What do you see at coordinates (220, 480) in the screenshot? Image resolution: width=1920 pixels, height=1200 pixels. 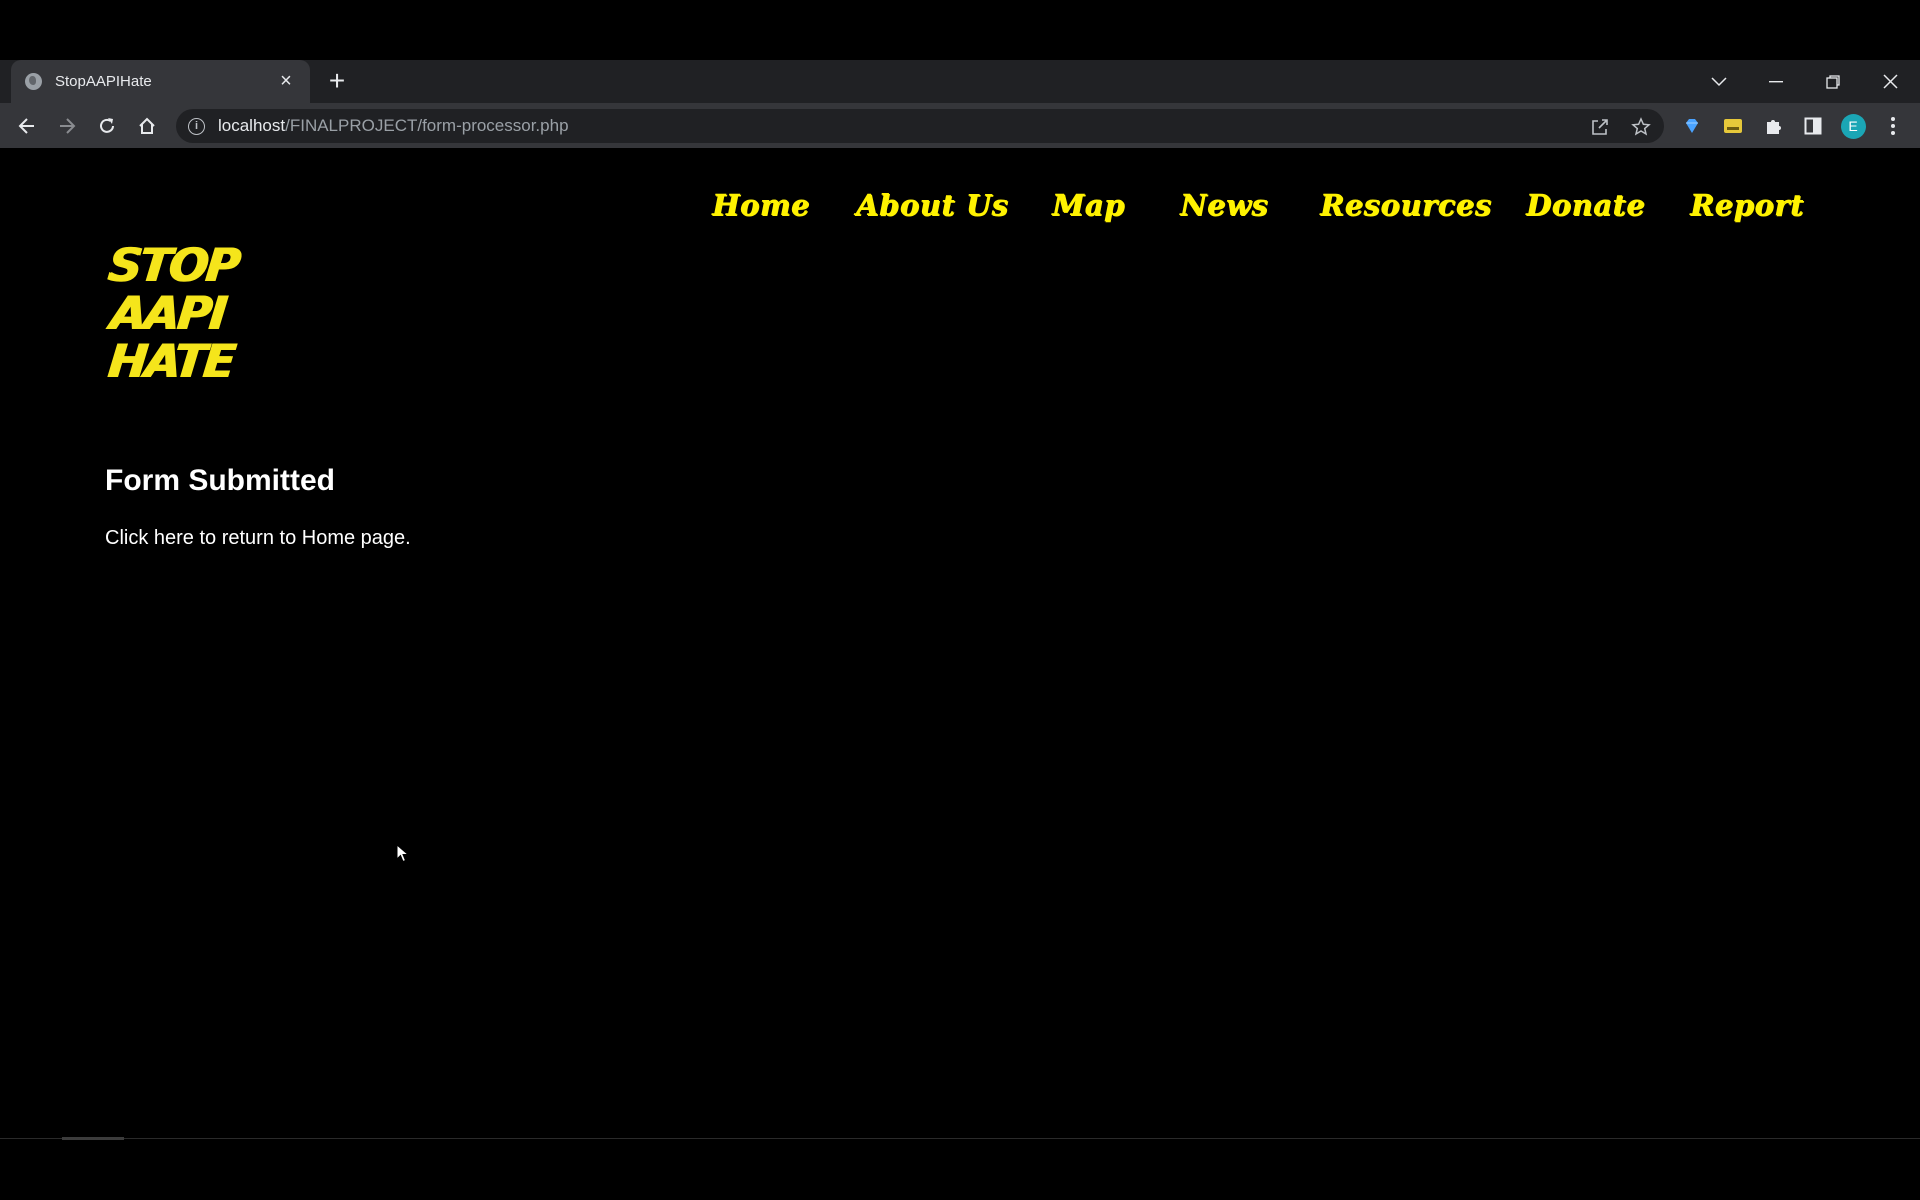 I see `page-title: Form Submitted` at bounding box center [220, 480].